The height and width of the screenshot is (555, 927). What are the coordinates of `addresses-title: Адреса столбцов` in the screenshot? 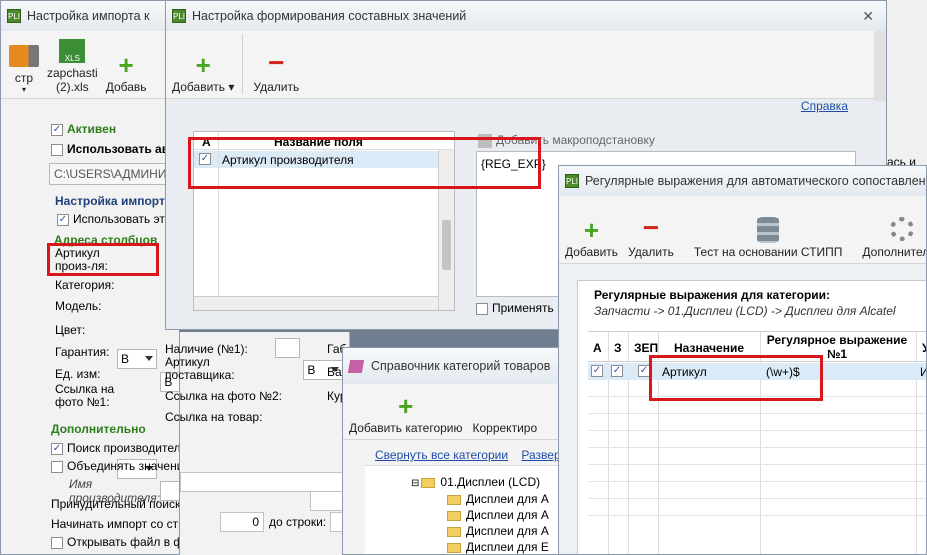 It's located at (106, 240).